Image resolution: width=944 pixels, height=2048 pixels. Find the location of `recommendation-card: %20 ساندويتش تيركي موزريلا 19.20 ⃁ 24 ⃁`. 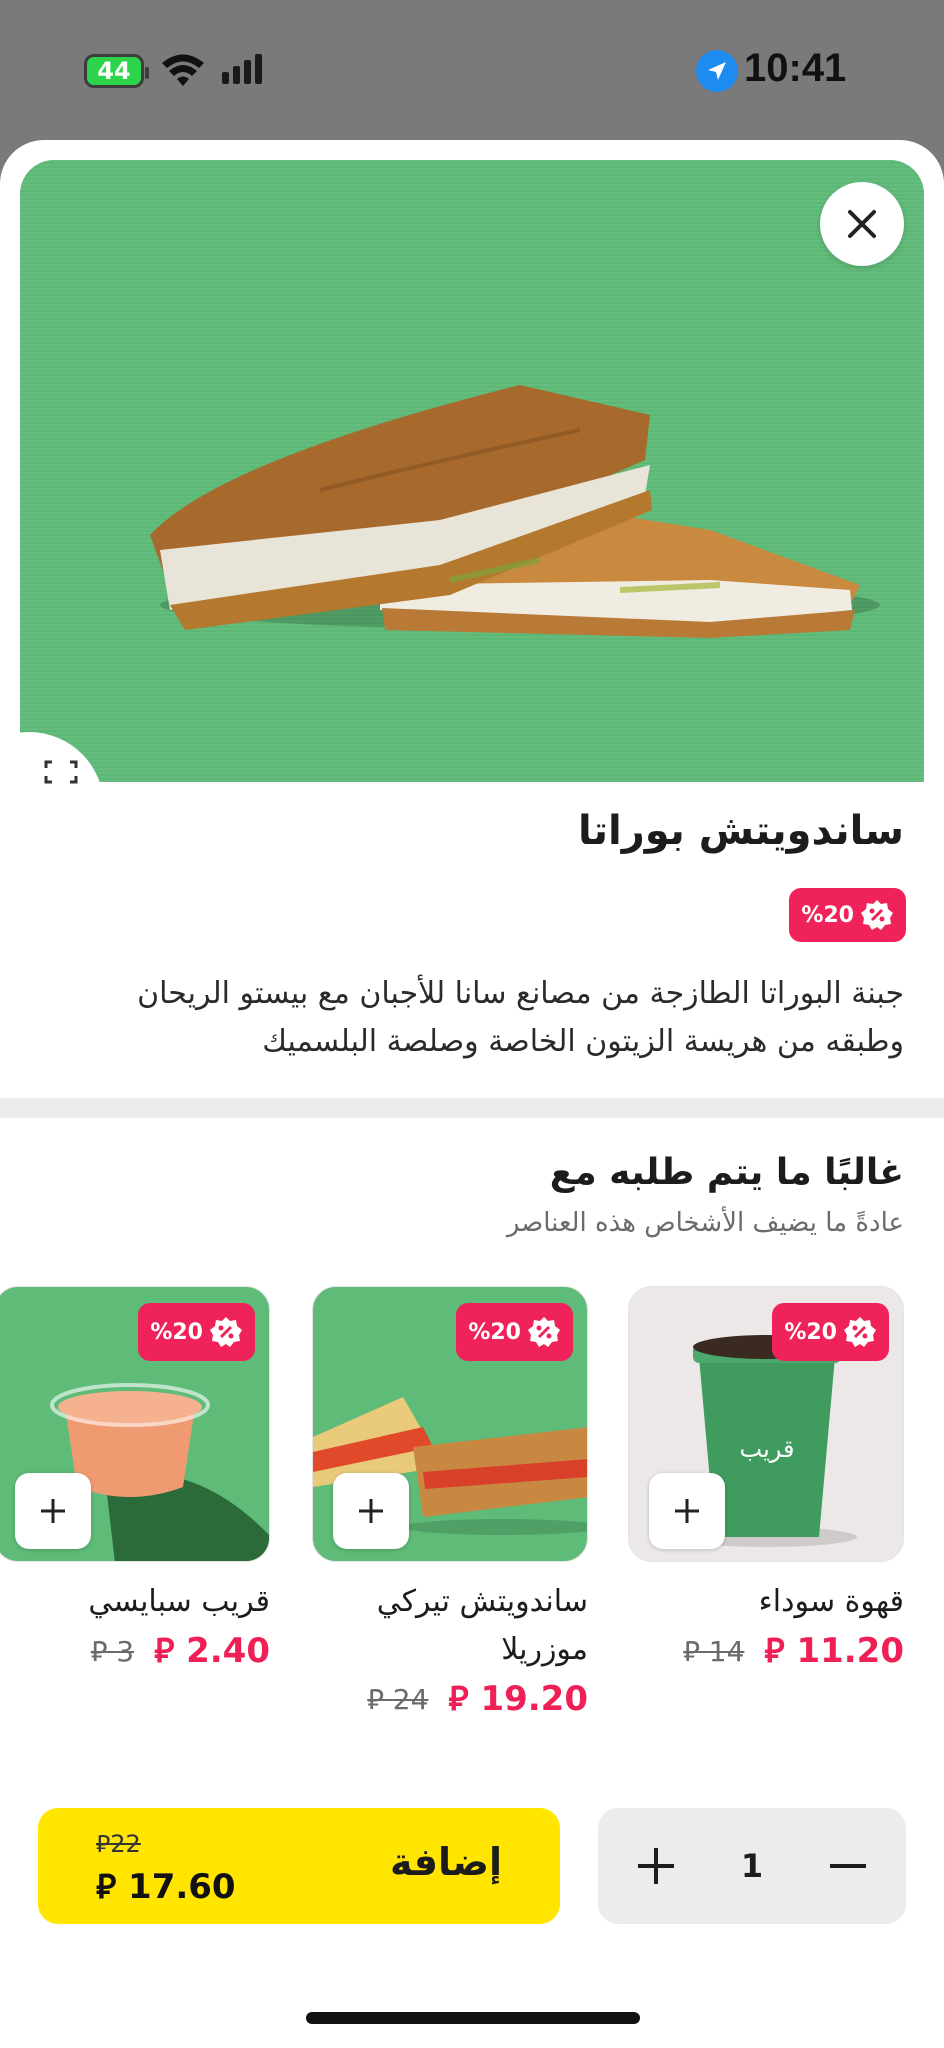

recommendation-card: %20 ساندويتش تيركي موزريلا 19.20 ⃁ 24 ⃁ is located at coordinates (450, 1503).